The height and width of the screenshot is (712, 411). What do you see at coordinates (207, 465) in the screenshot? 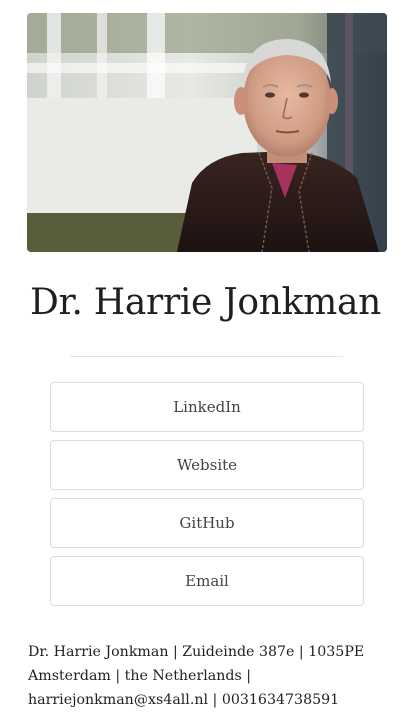
I see `website-button: Website` at bounding box center [207, 465].